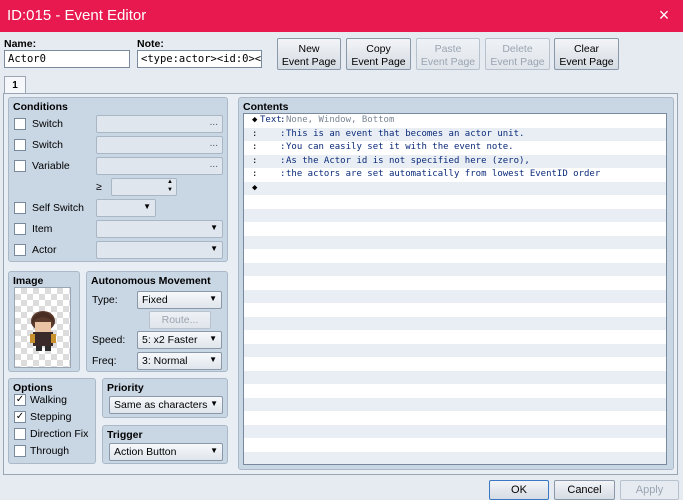  I want to click on actor-checkbox, so click(20, 250).